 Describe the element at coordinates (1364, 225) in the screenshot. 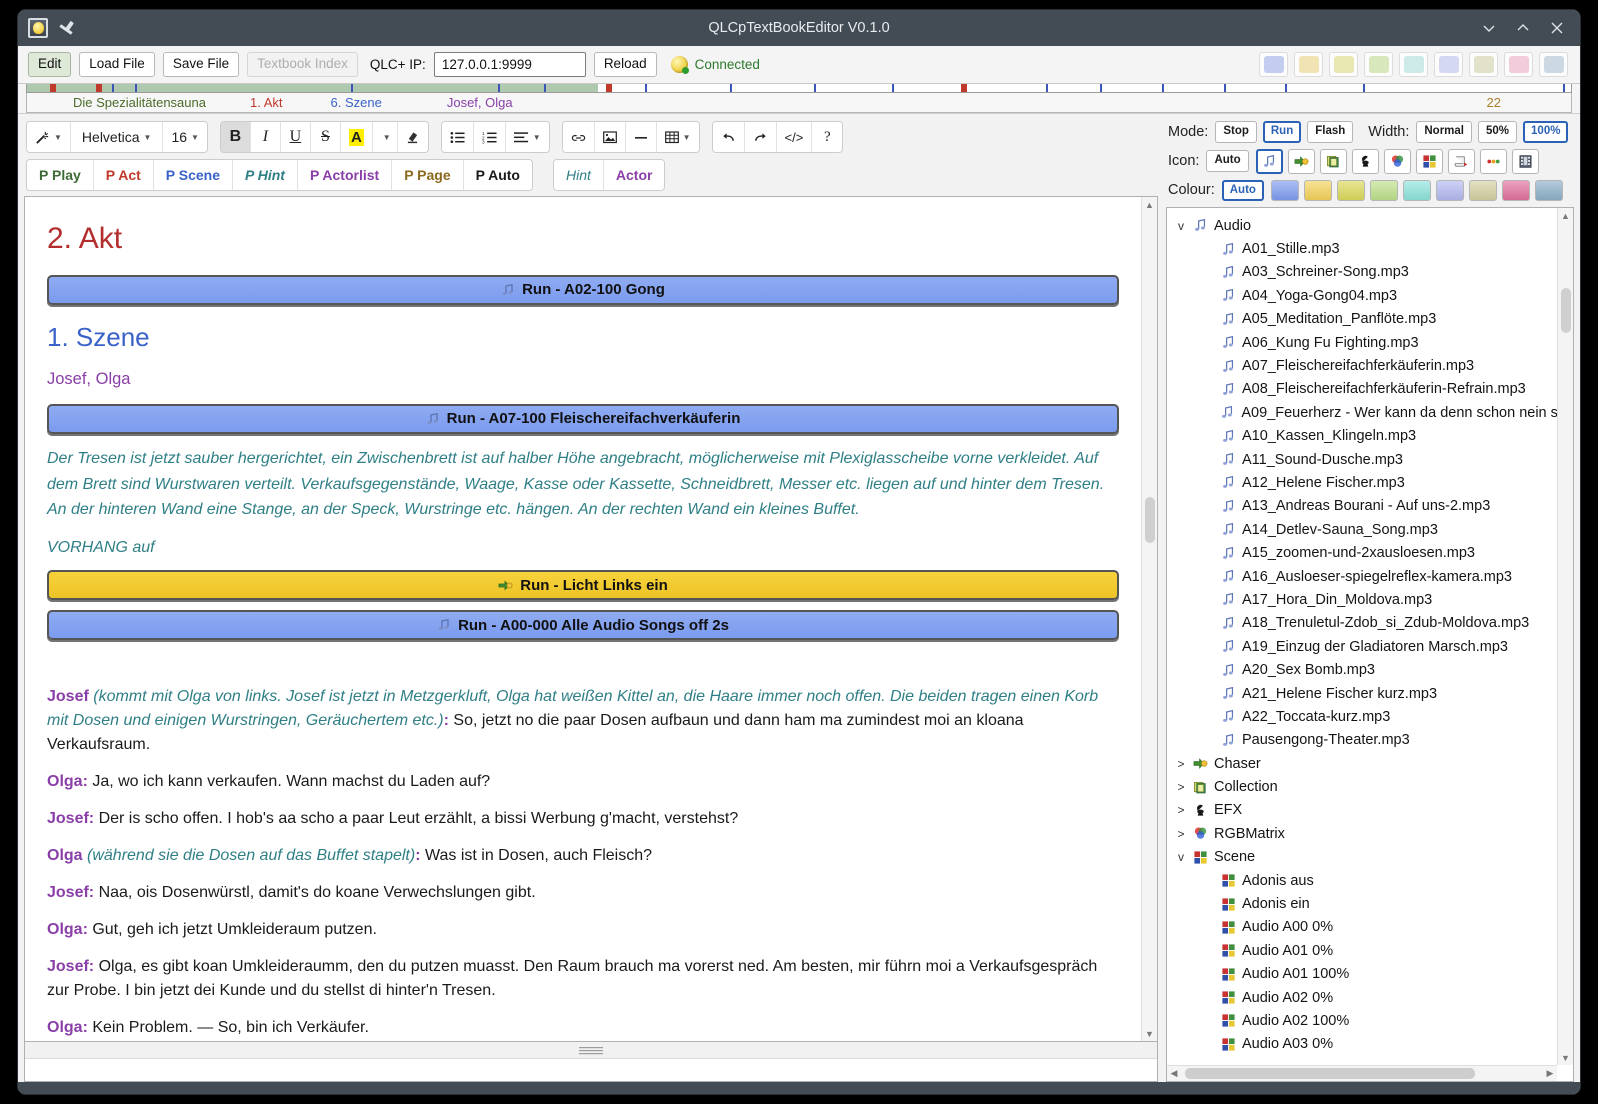

I see `tree-item: v Audio` at that location.